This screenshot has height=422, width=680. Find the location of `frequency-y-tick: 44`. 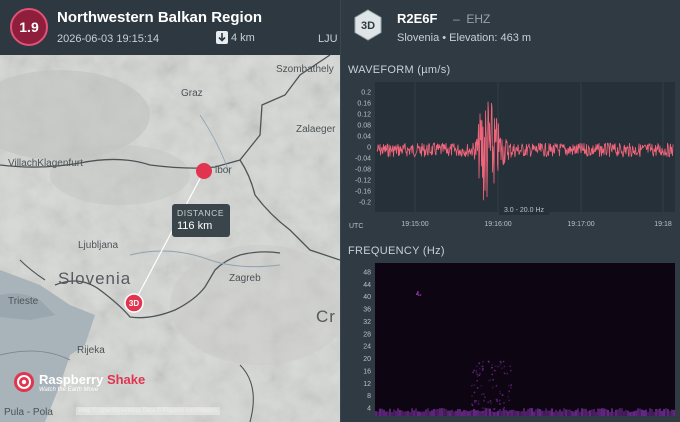

frequency-y-tick: 44 is located at coordinates (367, 285).